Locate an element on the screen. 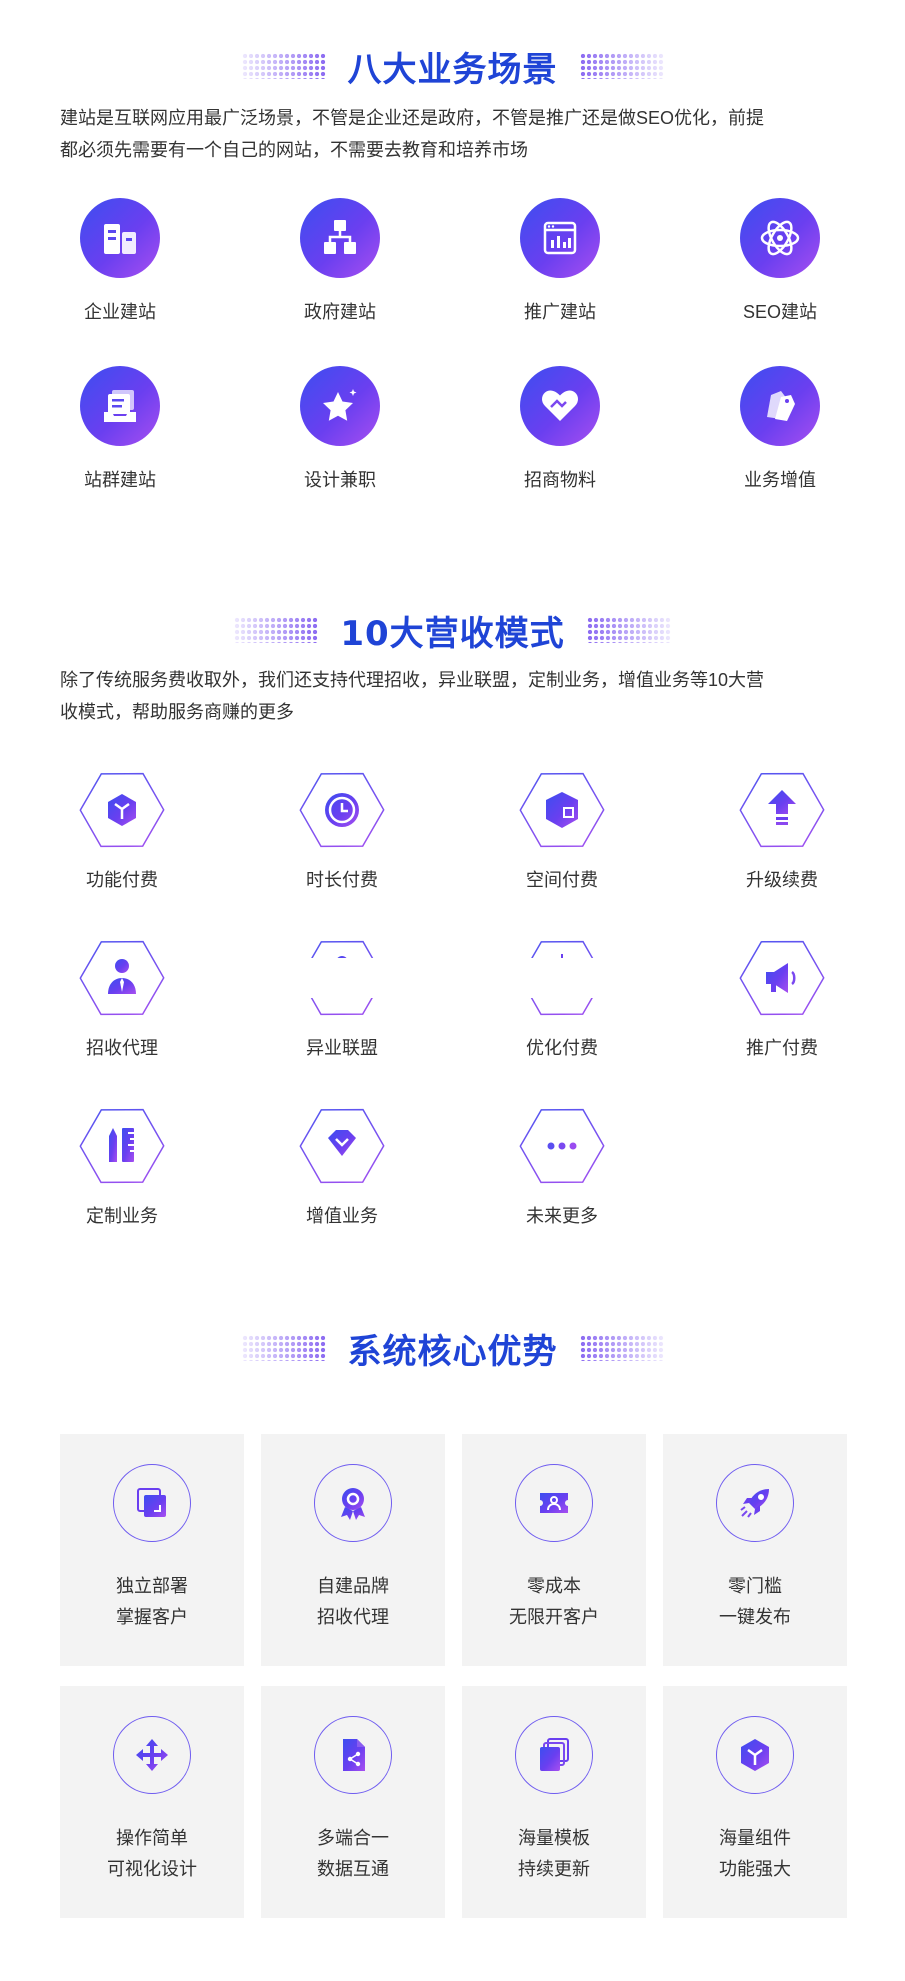 The image size is (905, 1981). advantage-subtitle: 掌握客户 is located at coordinates (152, 1617).